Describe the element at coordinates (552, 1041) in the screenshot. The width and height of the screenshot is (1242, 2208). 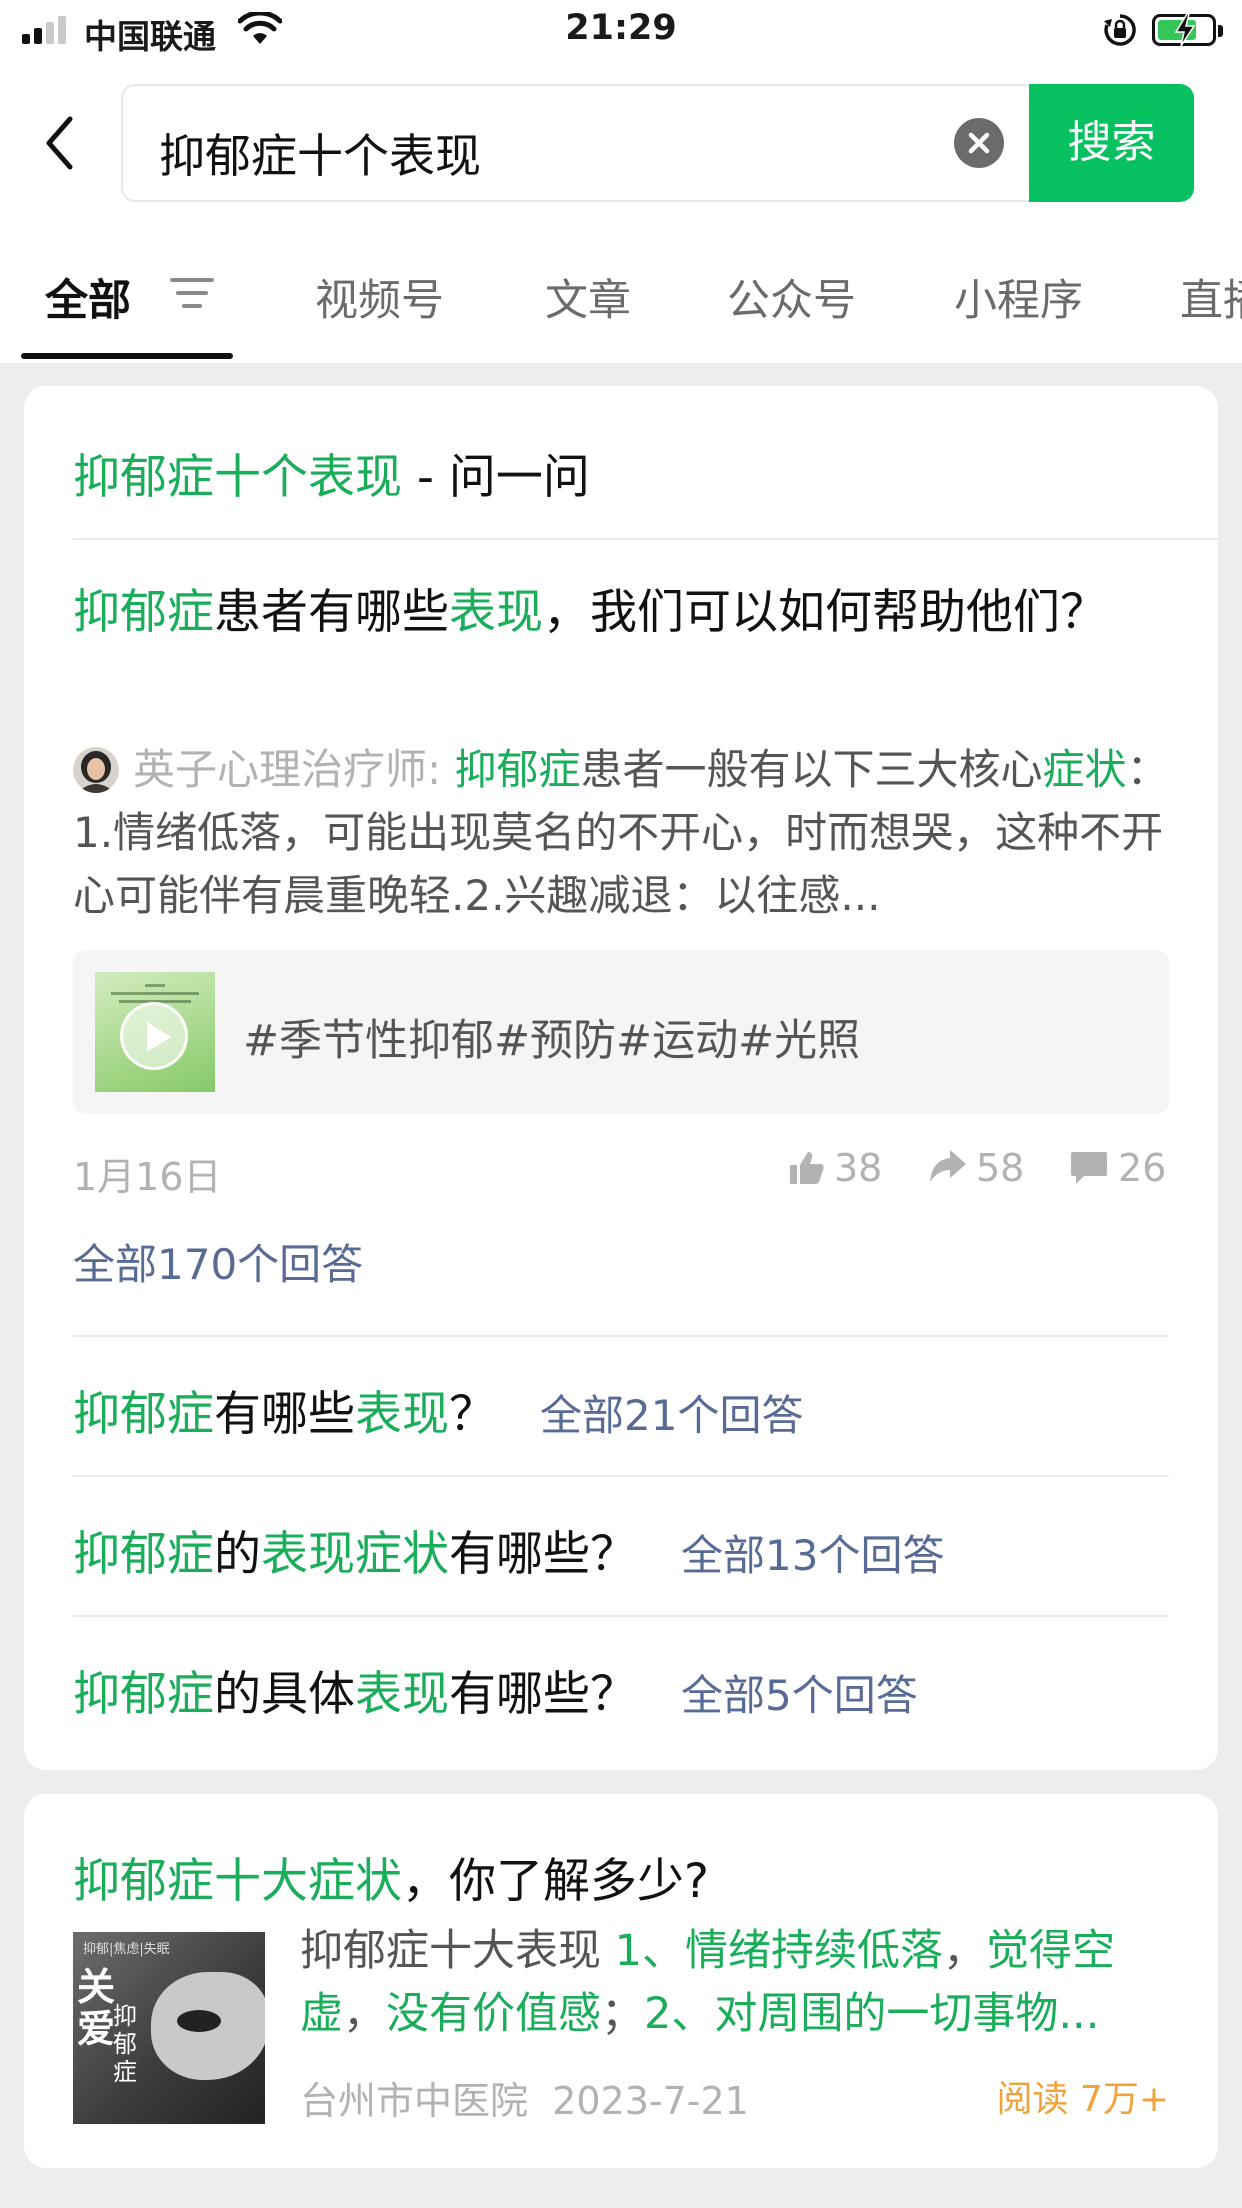
I see `video-tags: #季节性抑郁#预防#运动#光照` at that location.